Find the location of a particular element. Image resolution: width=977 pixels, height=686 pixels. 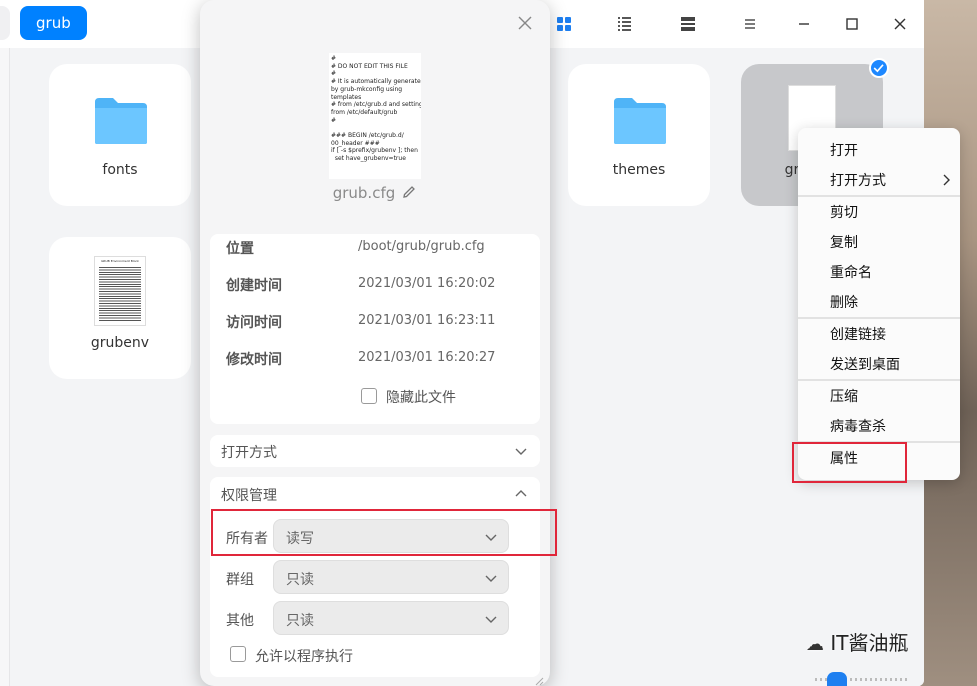

maximize-icon is located at coordinates (852, 24).